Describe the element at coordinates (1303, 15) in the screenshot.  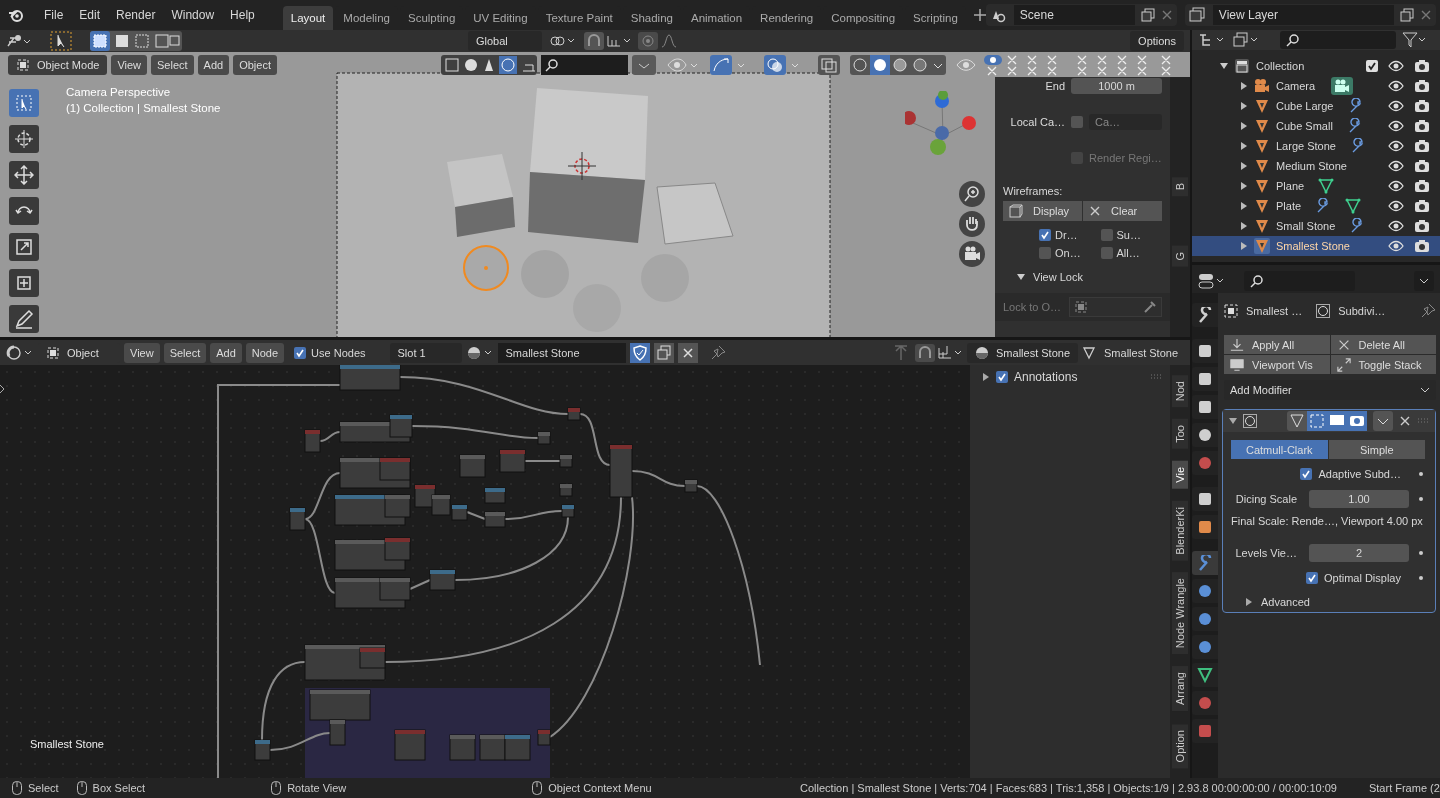
I see `view-layer-name: View Layer` at that location.